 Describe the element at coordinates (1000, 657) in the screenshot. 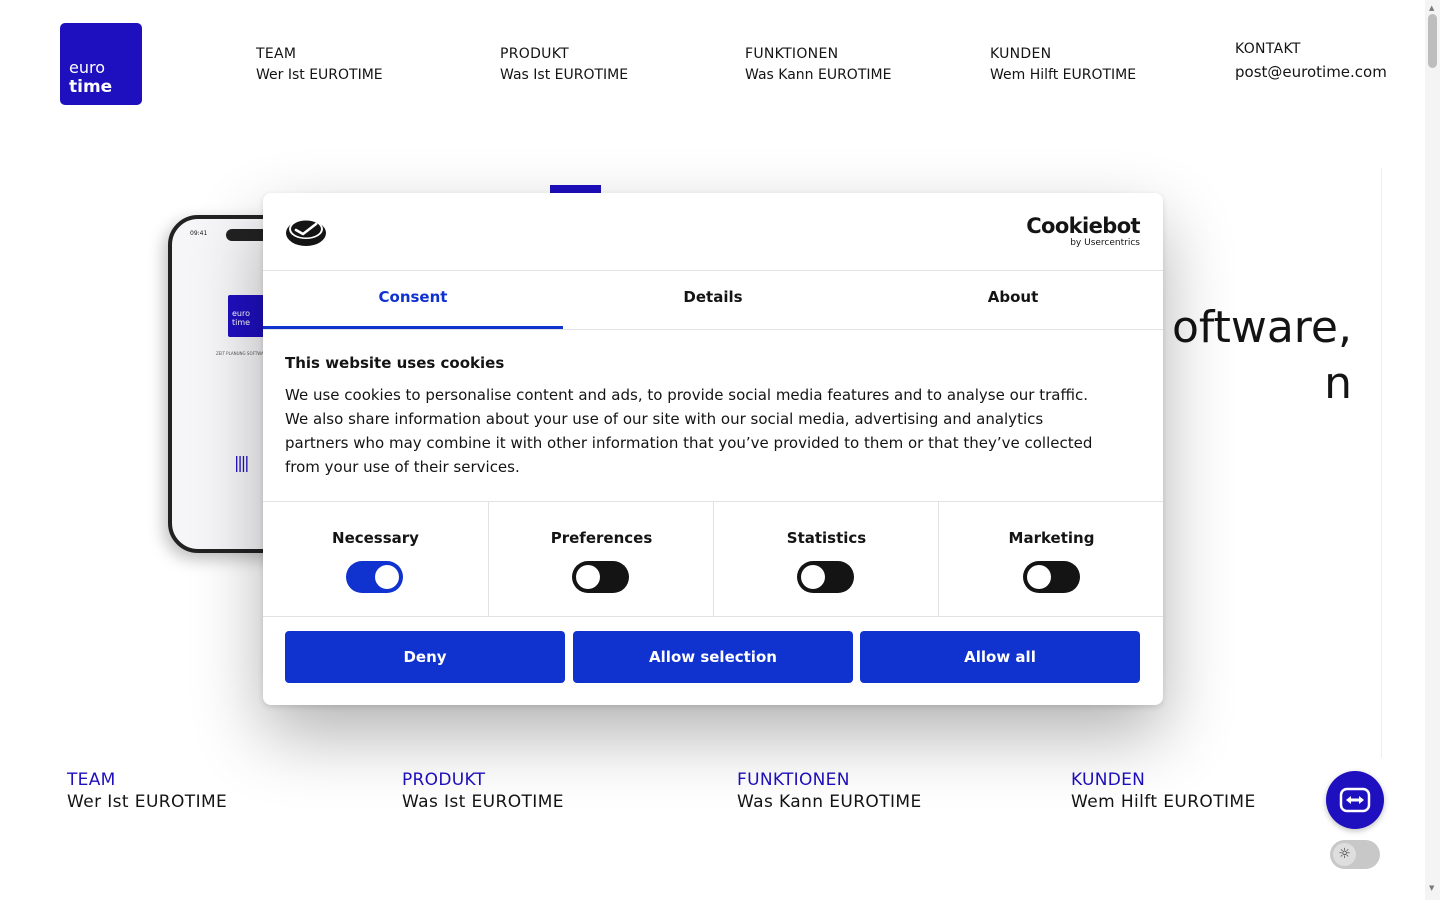

I see `allow-all-button: Allow all` at that location.